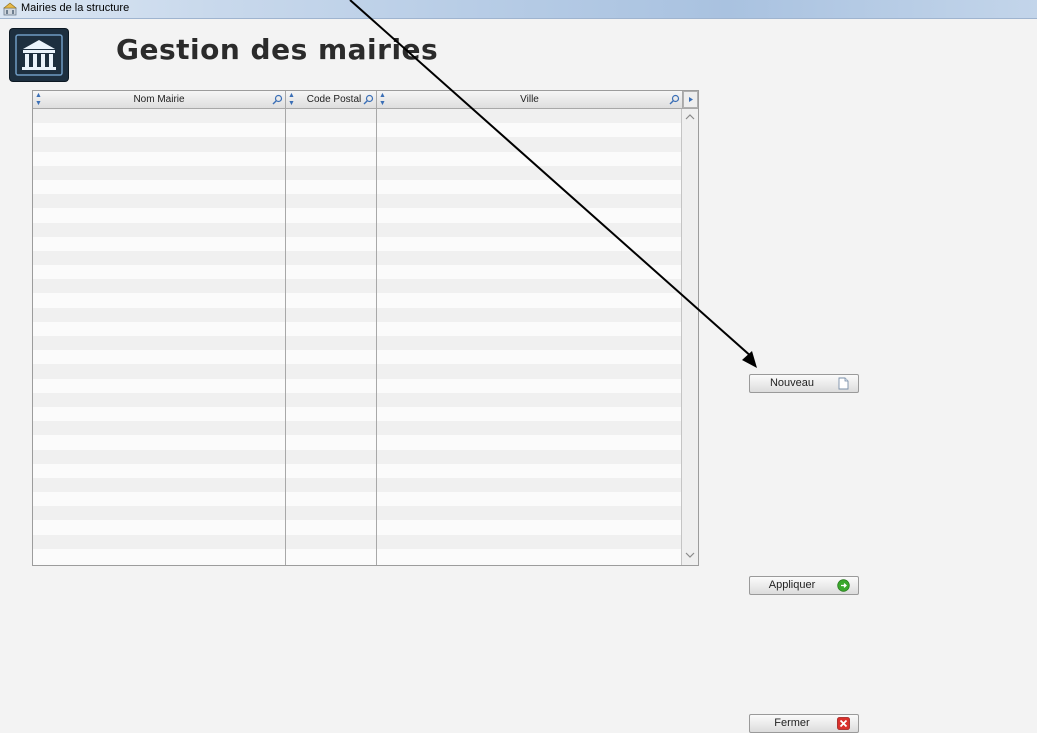 This screenshot has width=1037, height=733. I want to click on window-title: Mairies de la structure, so click(75, 8).